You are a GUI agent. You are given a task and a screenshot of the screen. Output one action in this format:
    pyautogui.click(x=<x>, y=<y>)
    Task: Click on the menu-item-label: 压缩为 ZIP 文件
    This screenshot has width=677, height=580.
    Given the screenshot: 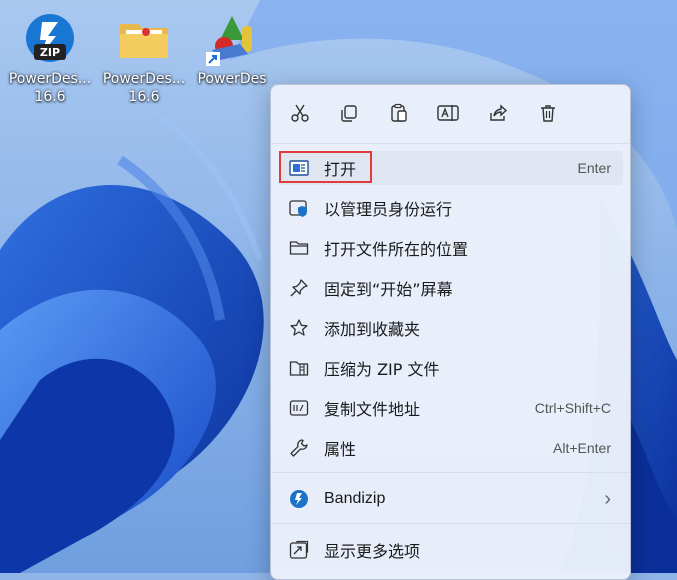 What is the action you would take?
    pyautogui.click(x=382, y=369)
    